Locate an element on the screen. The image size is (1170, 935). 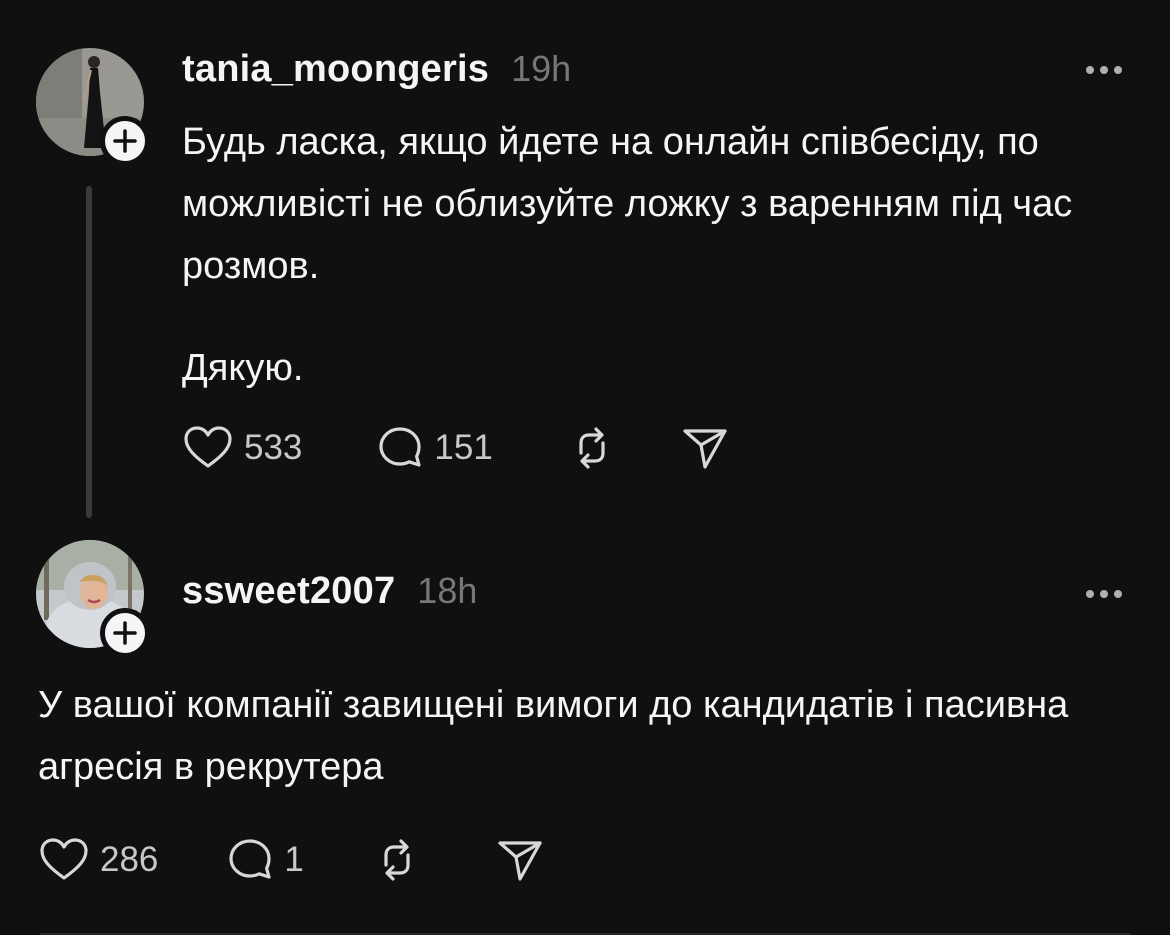
post-header: tania_moongeris 19h is located at coordinates (376, 69).